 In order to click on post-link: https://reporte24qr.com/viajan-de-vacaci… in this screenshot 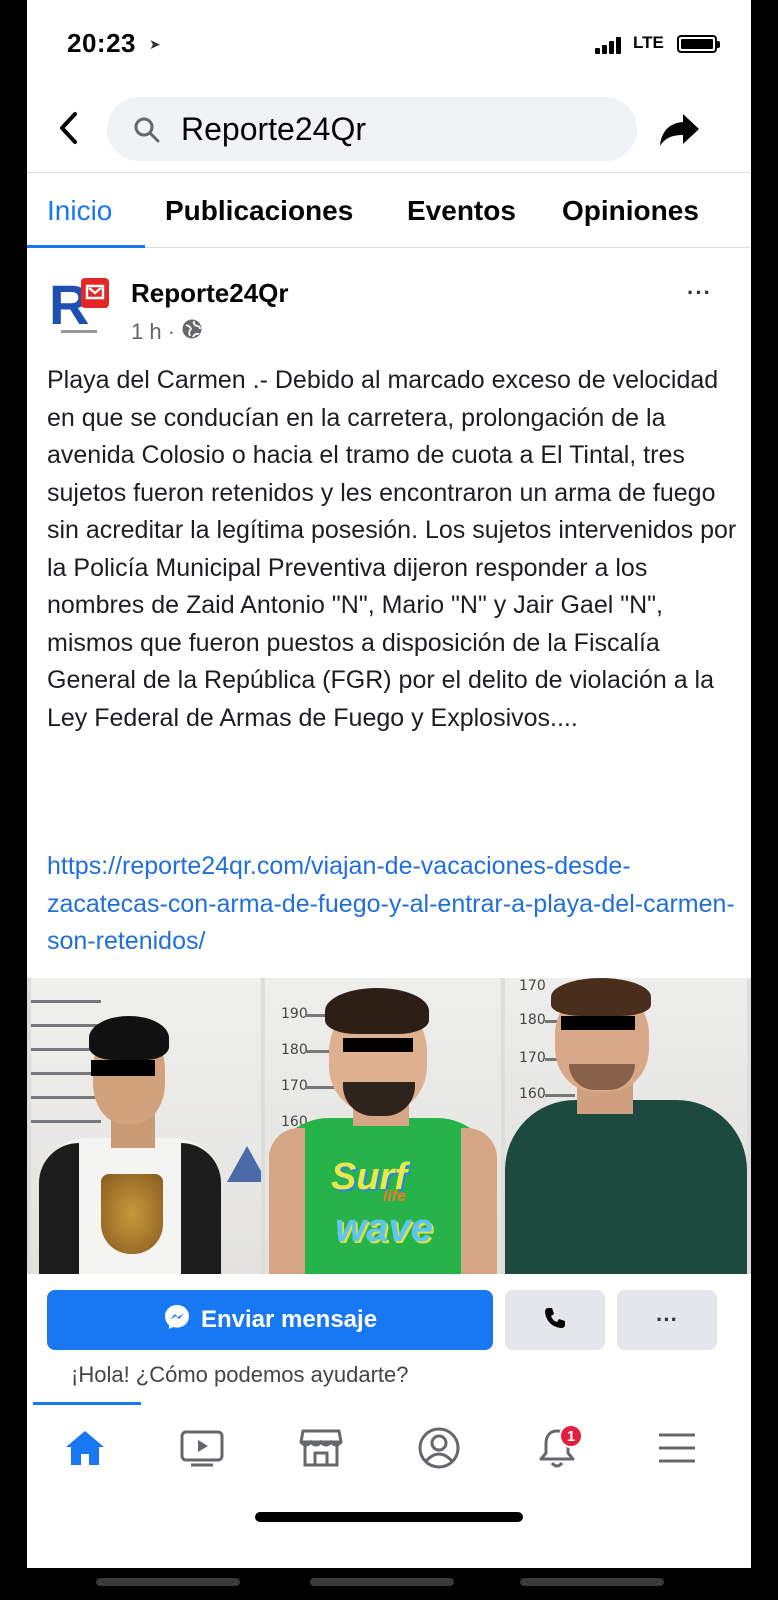, I will do `click(392, 904)`.